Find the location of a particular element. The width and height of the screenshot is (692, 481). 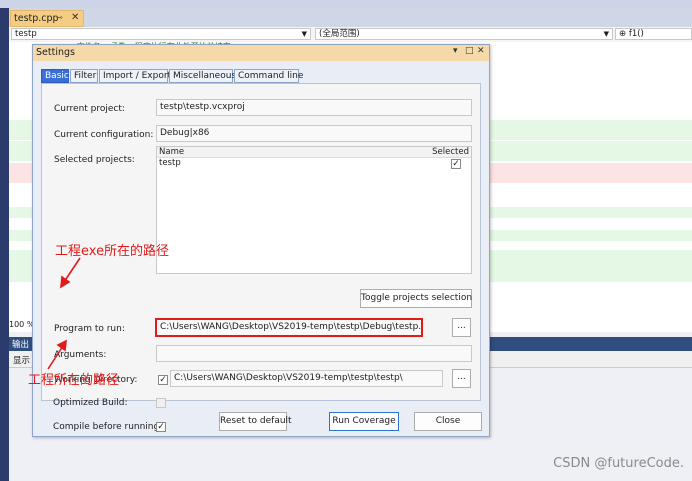

annotation-arrows is located at coordinates (64, 313).